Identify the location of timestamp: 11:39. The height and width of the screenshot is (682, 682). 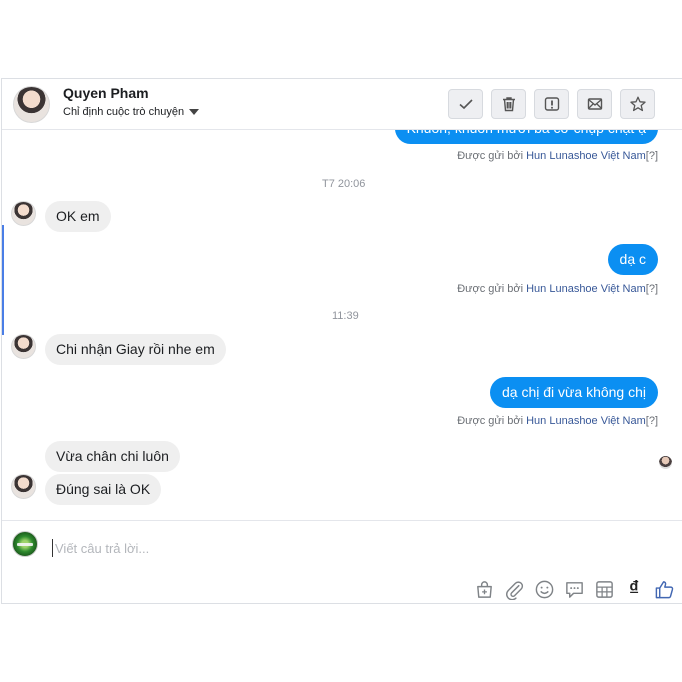
(345, 316).